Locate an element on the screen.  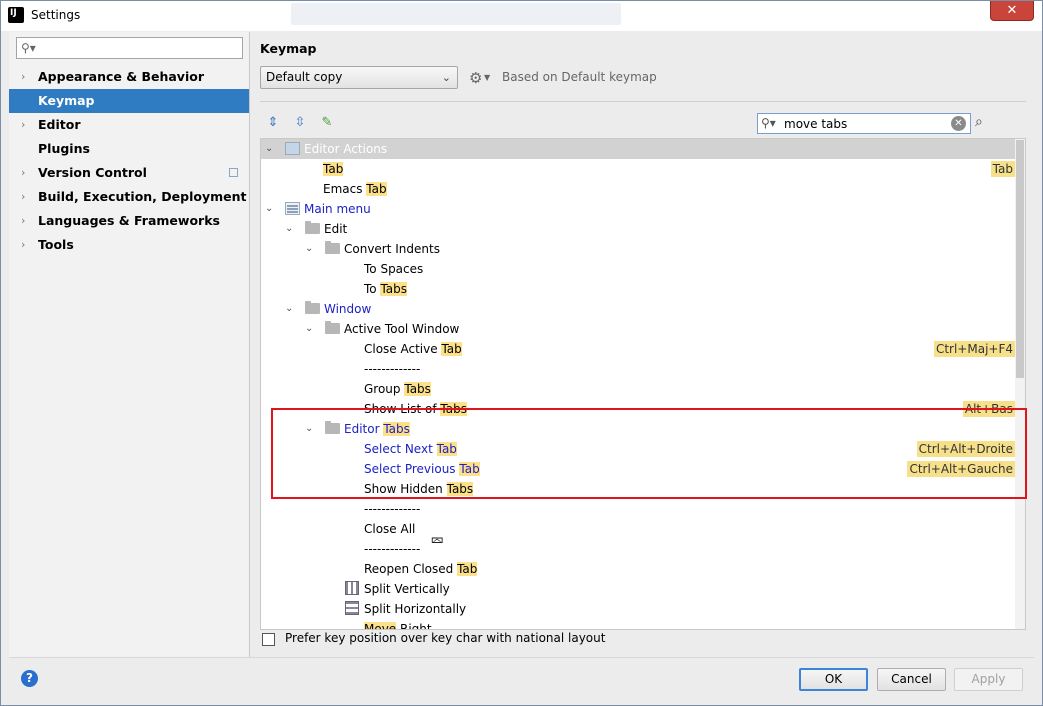
tree-row-label: To Tabs is located at coordinates (386, 289).